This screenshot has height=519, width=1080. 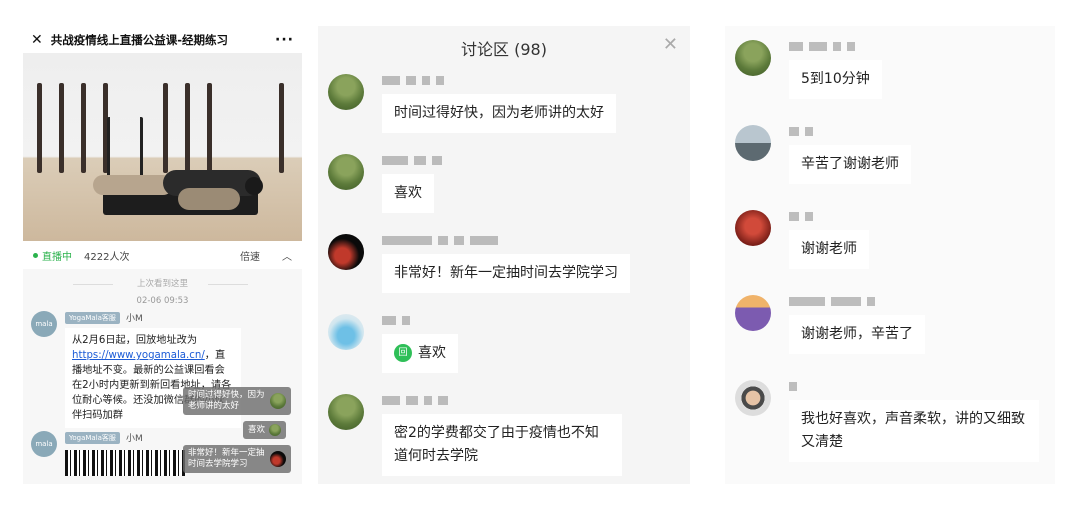 What do you see at coordinates (432, 353) in the screenshot?
I see `comment-text: 喜欢` at bounding box center [432, 353].